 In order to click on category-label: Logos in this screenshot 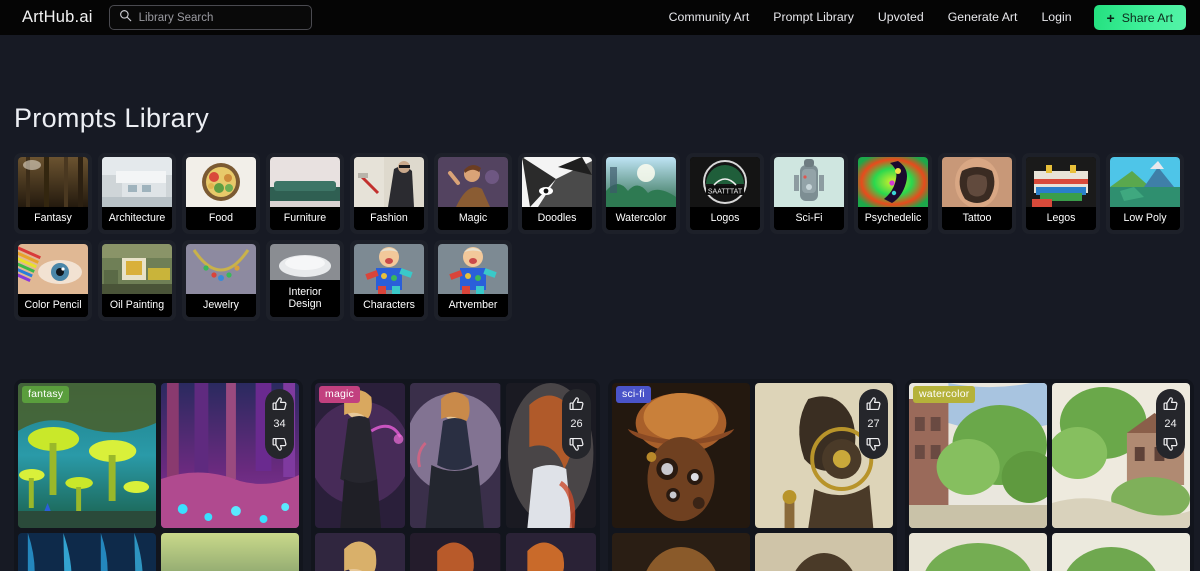, I will do `click(725, 218)`.